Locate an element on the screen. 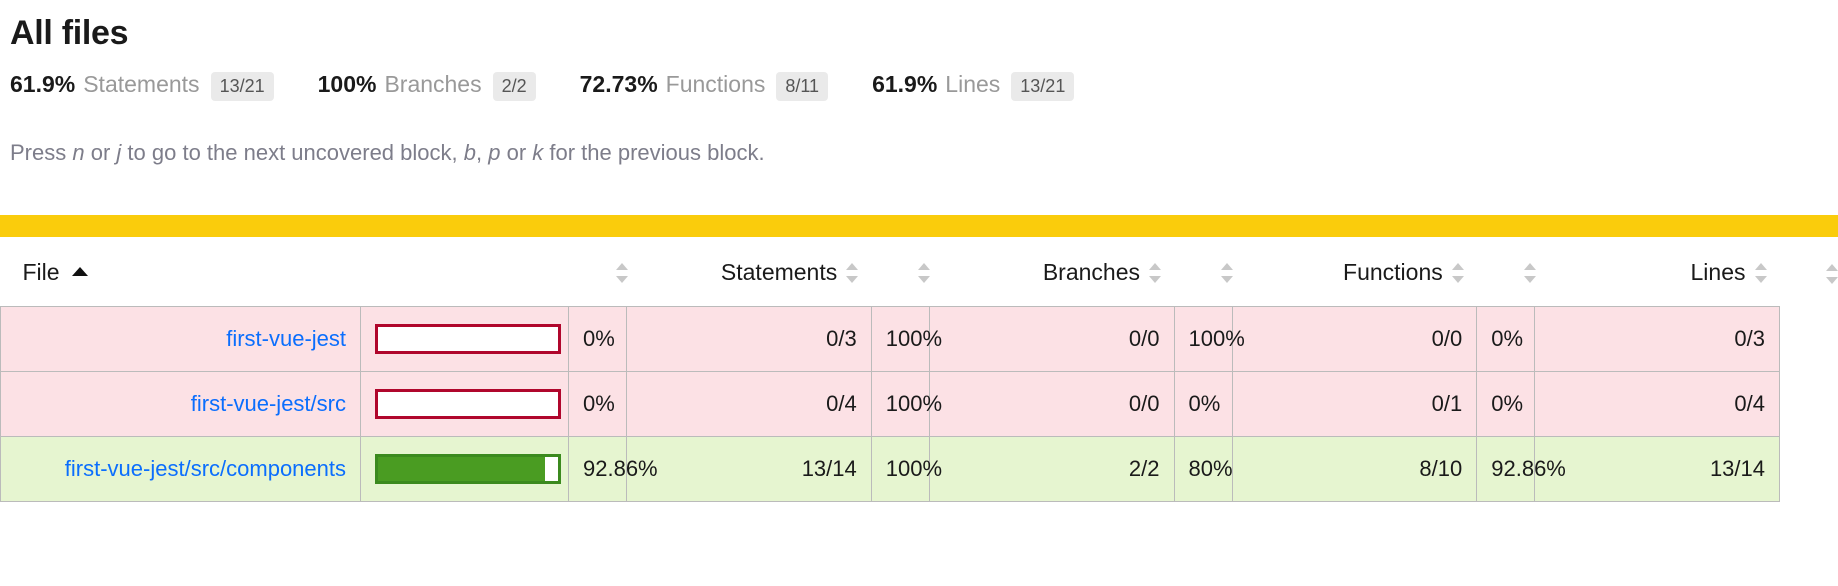 This screenshot has height=586, width=1838. column-header-lines-label: Lines is located at coordinates (1718, 272).